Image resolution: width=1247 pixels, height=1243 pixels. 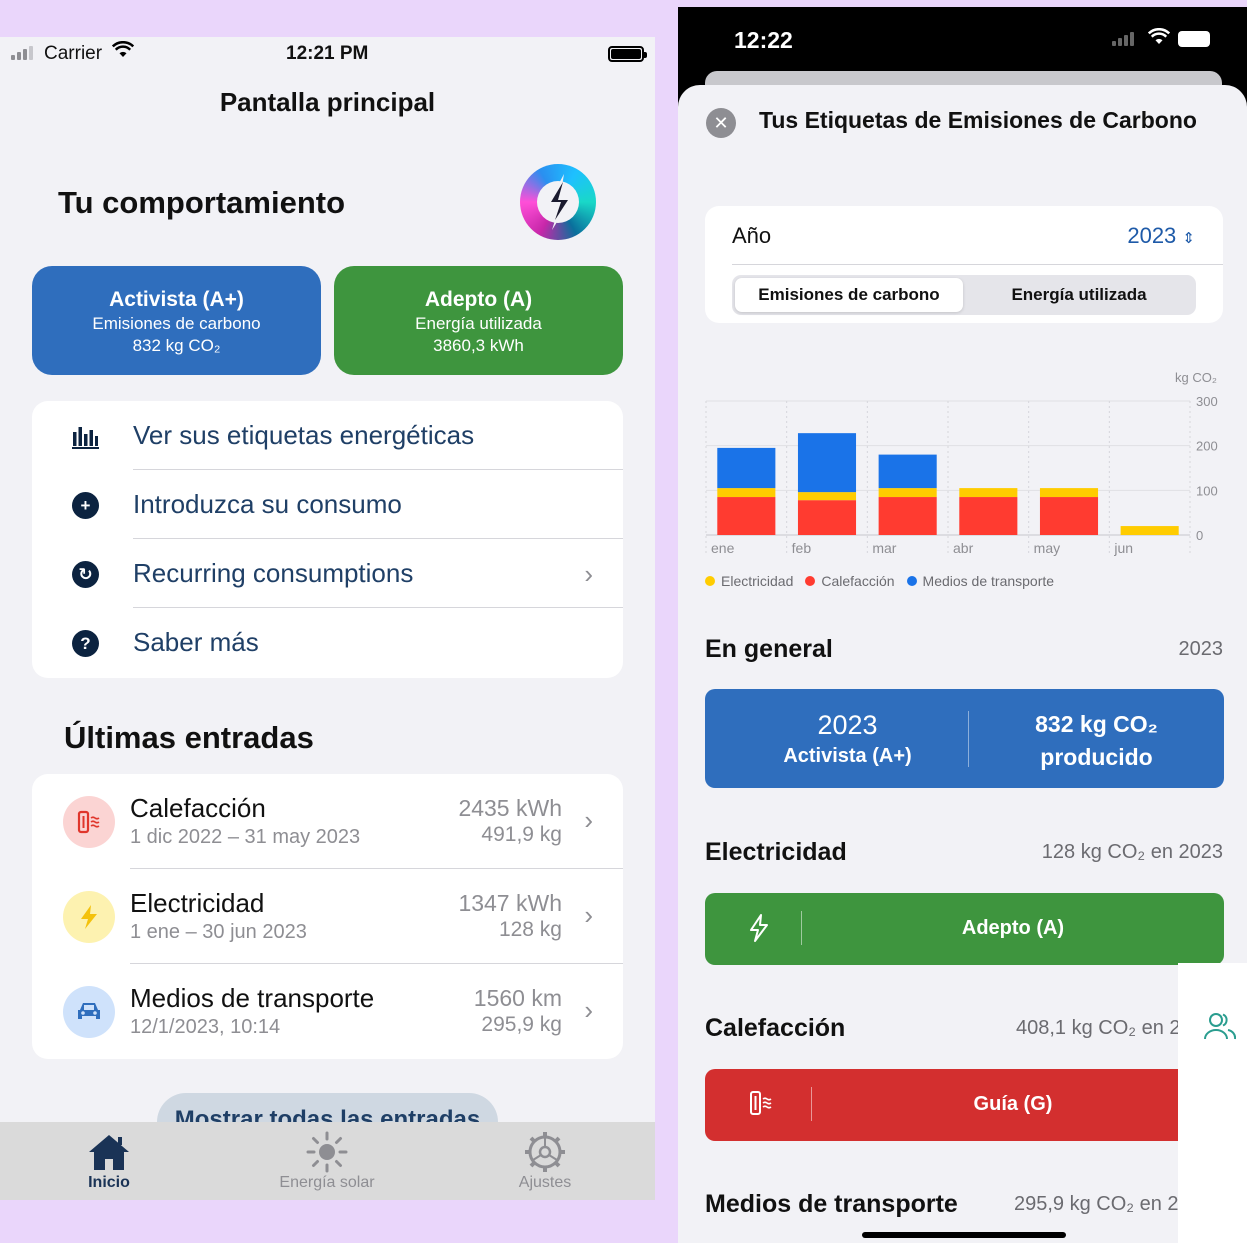 What do you see at coordinates (980, 581) in the screenshot?
I see `legend-item: Medios de transporte` at bounding box center [980, 581].